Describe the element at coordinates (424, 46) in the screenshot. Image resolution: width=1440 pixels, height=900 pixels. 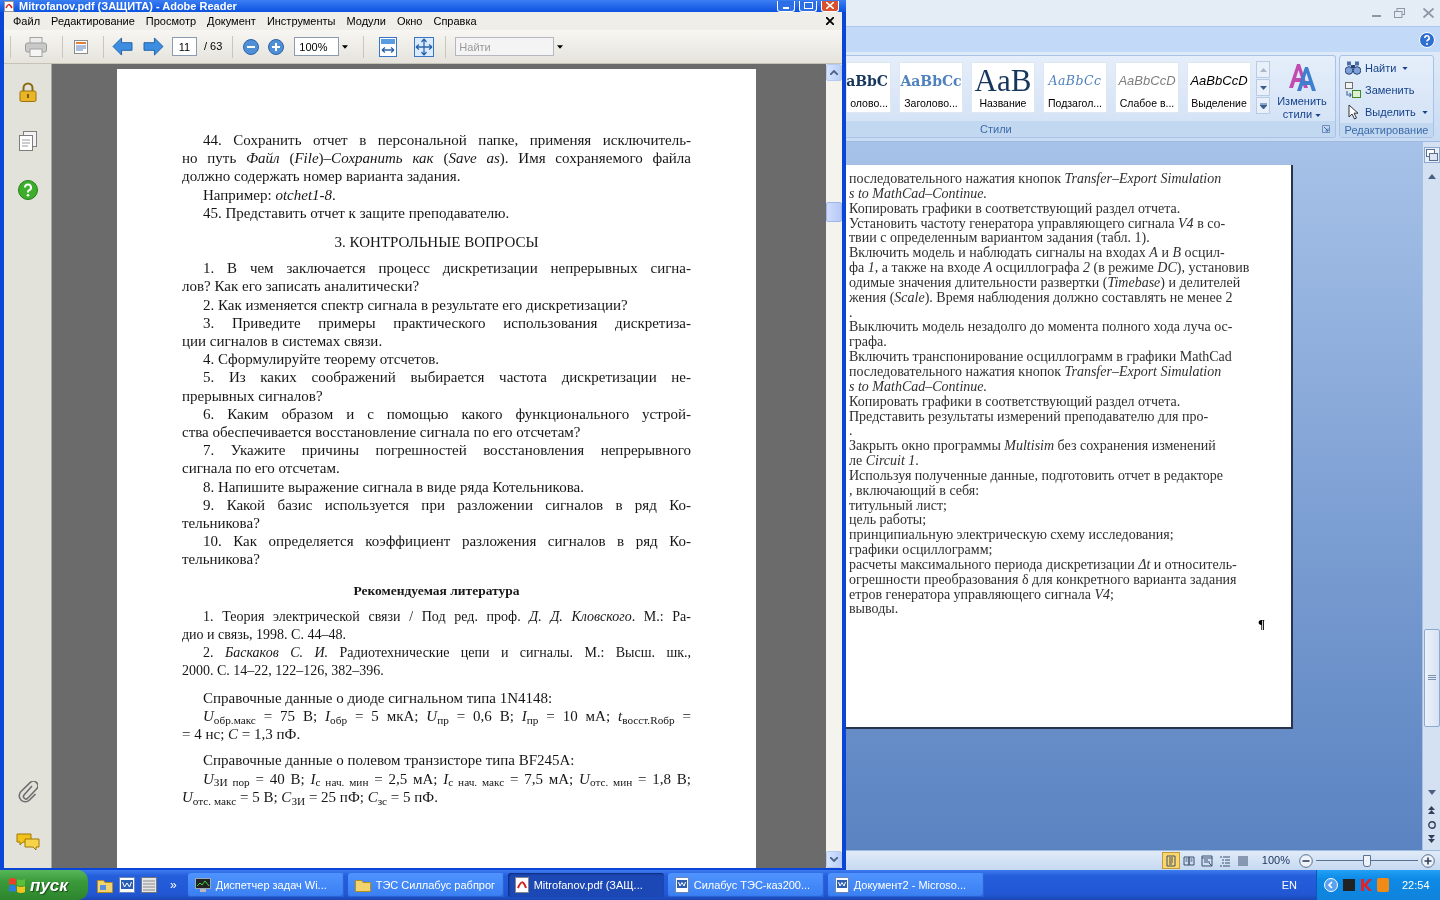
I see `fit-page-icon` at that location.